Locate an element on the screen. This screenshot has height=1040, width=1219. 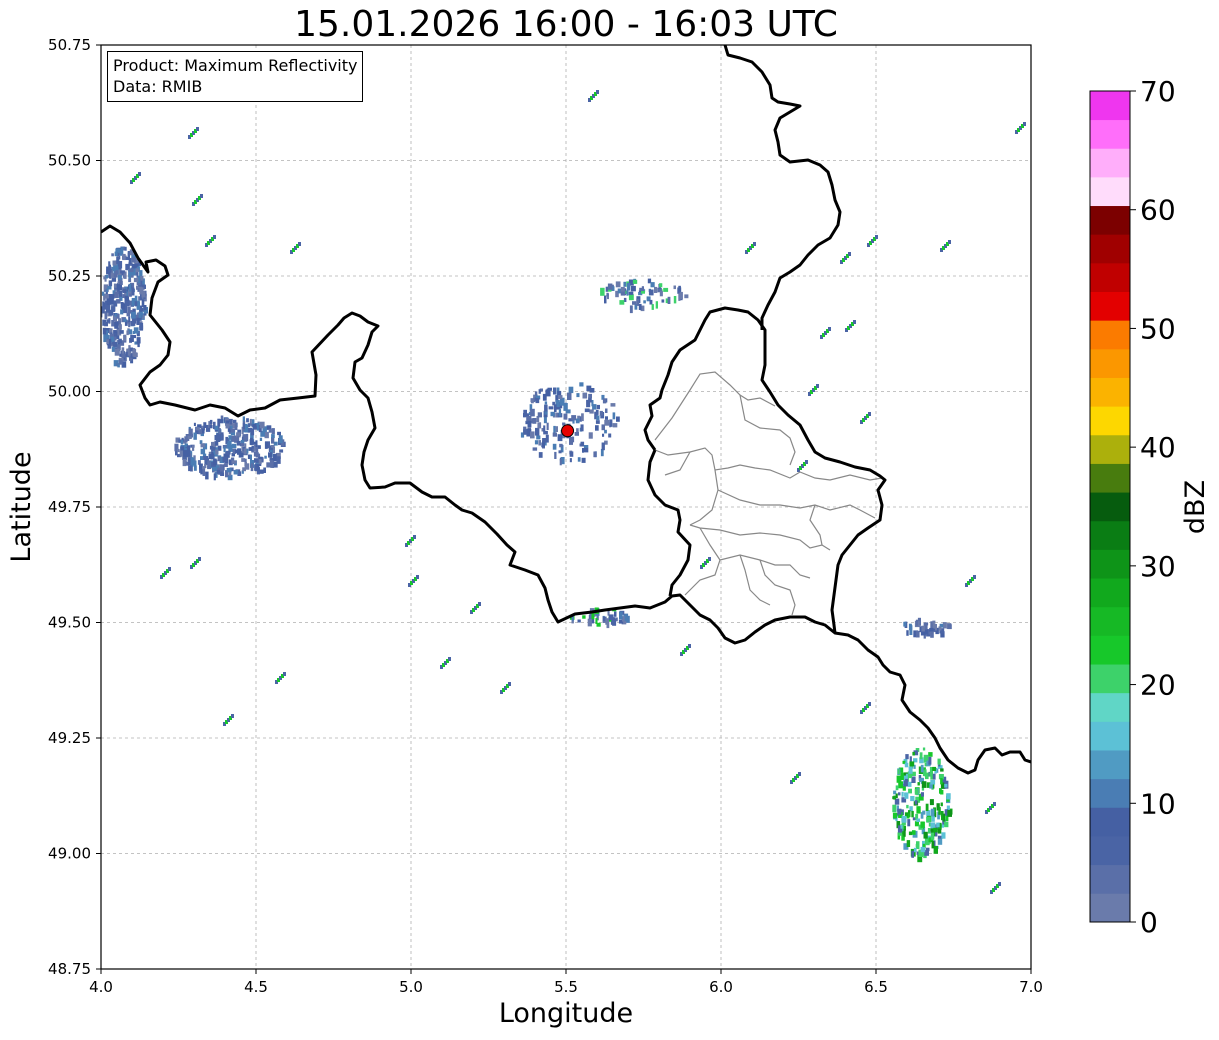
radar-site-marker is located at coordinates (568, 431).